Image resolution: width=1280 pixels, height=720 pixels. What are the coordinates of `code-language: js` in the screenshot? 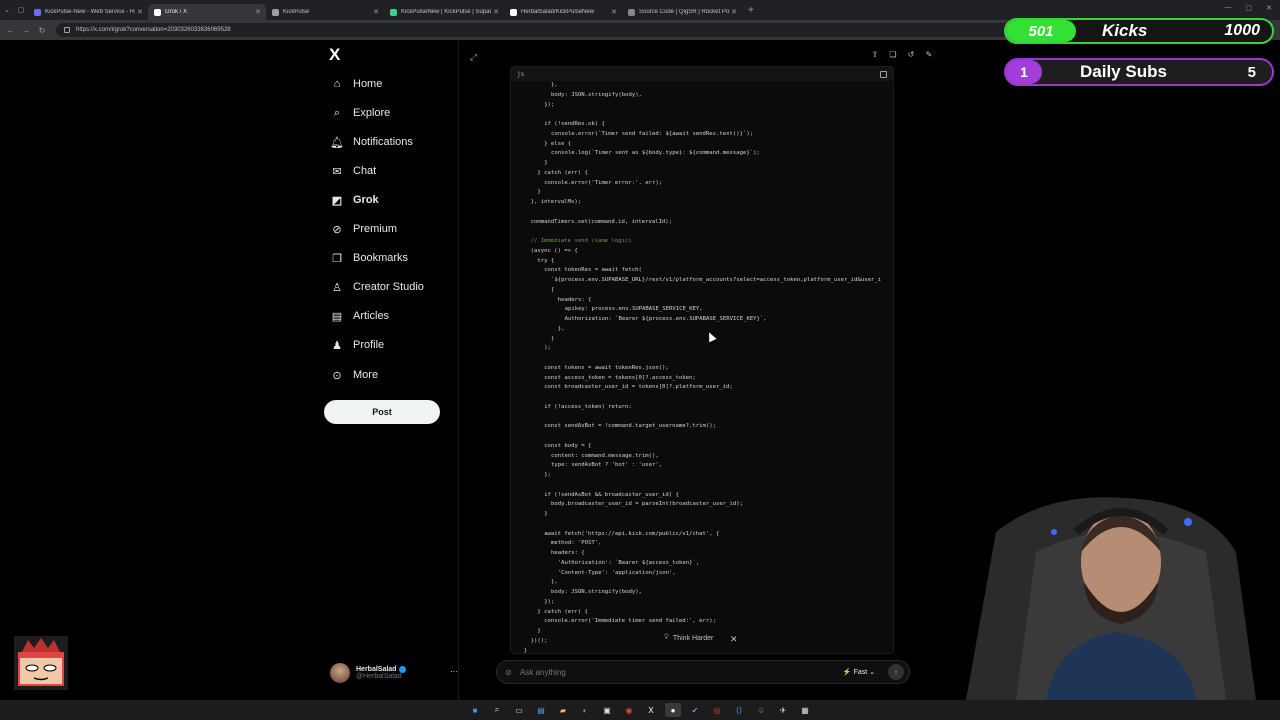 It's located at (521, 74).